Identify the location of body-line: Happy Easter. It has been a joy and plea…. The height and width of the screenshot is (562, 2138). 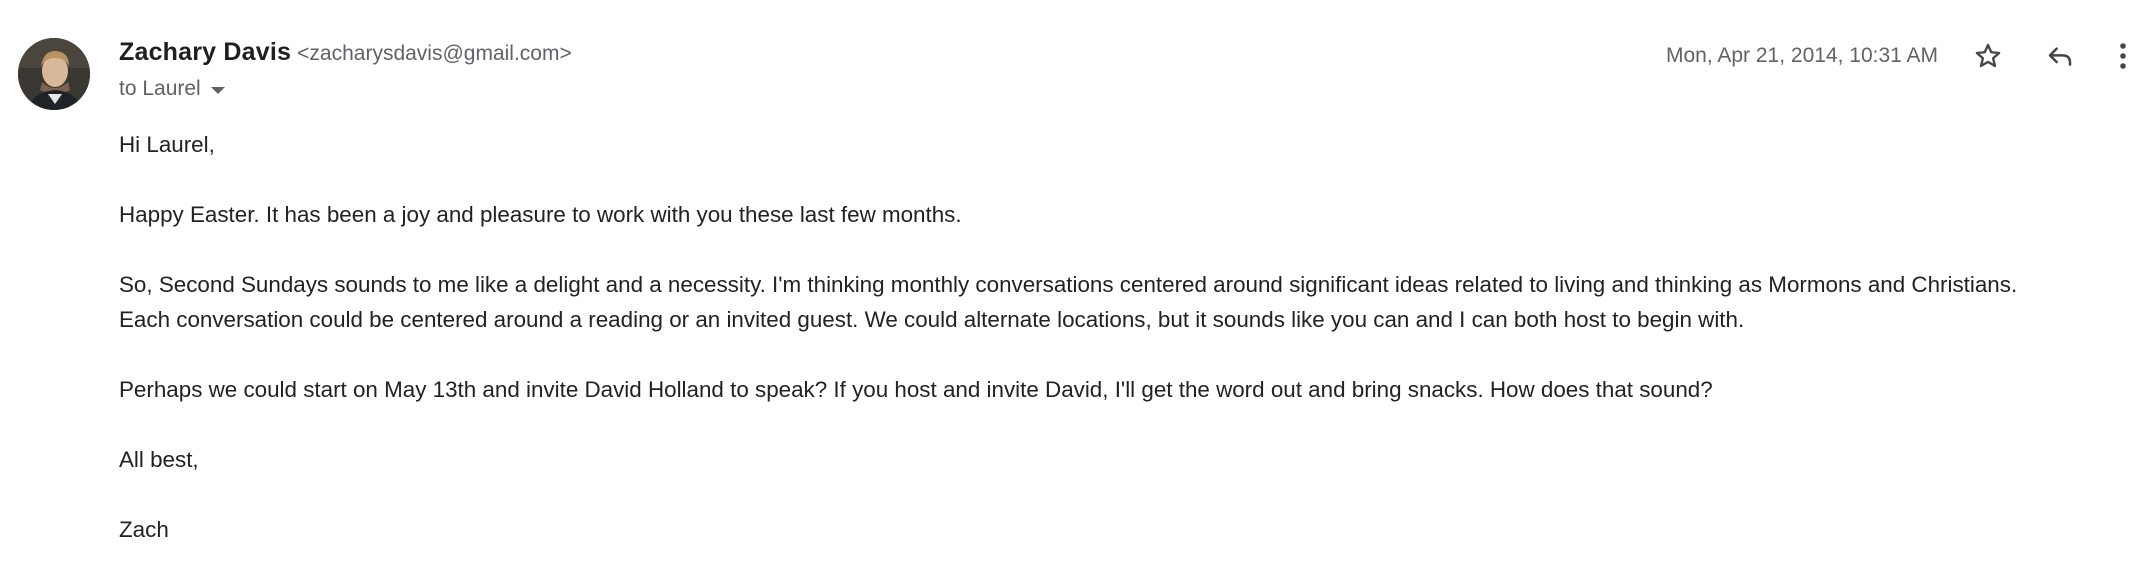
(540, 214).